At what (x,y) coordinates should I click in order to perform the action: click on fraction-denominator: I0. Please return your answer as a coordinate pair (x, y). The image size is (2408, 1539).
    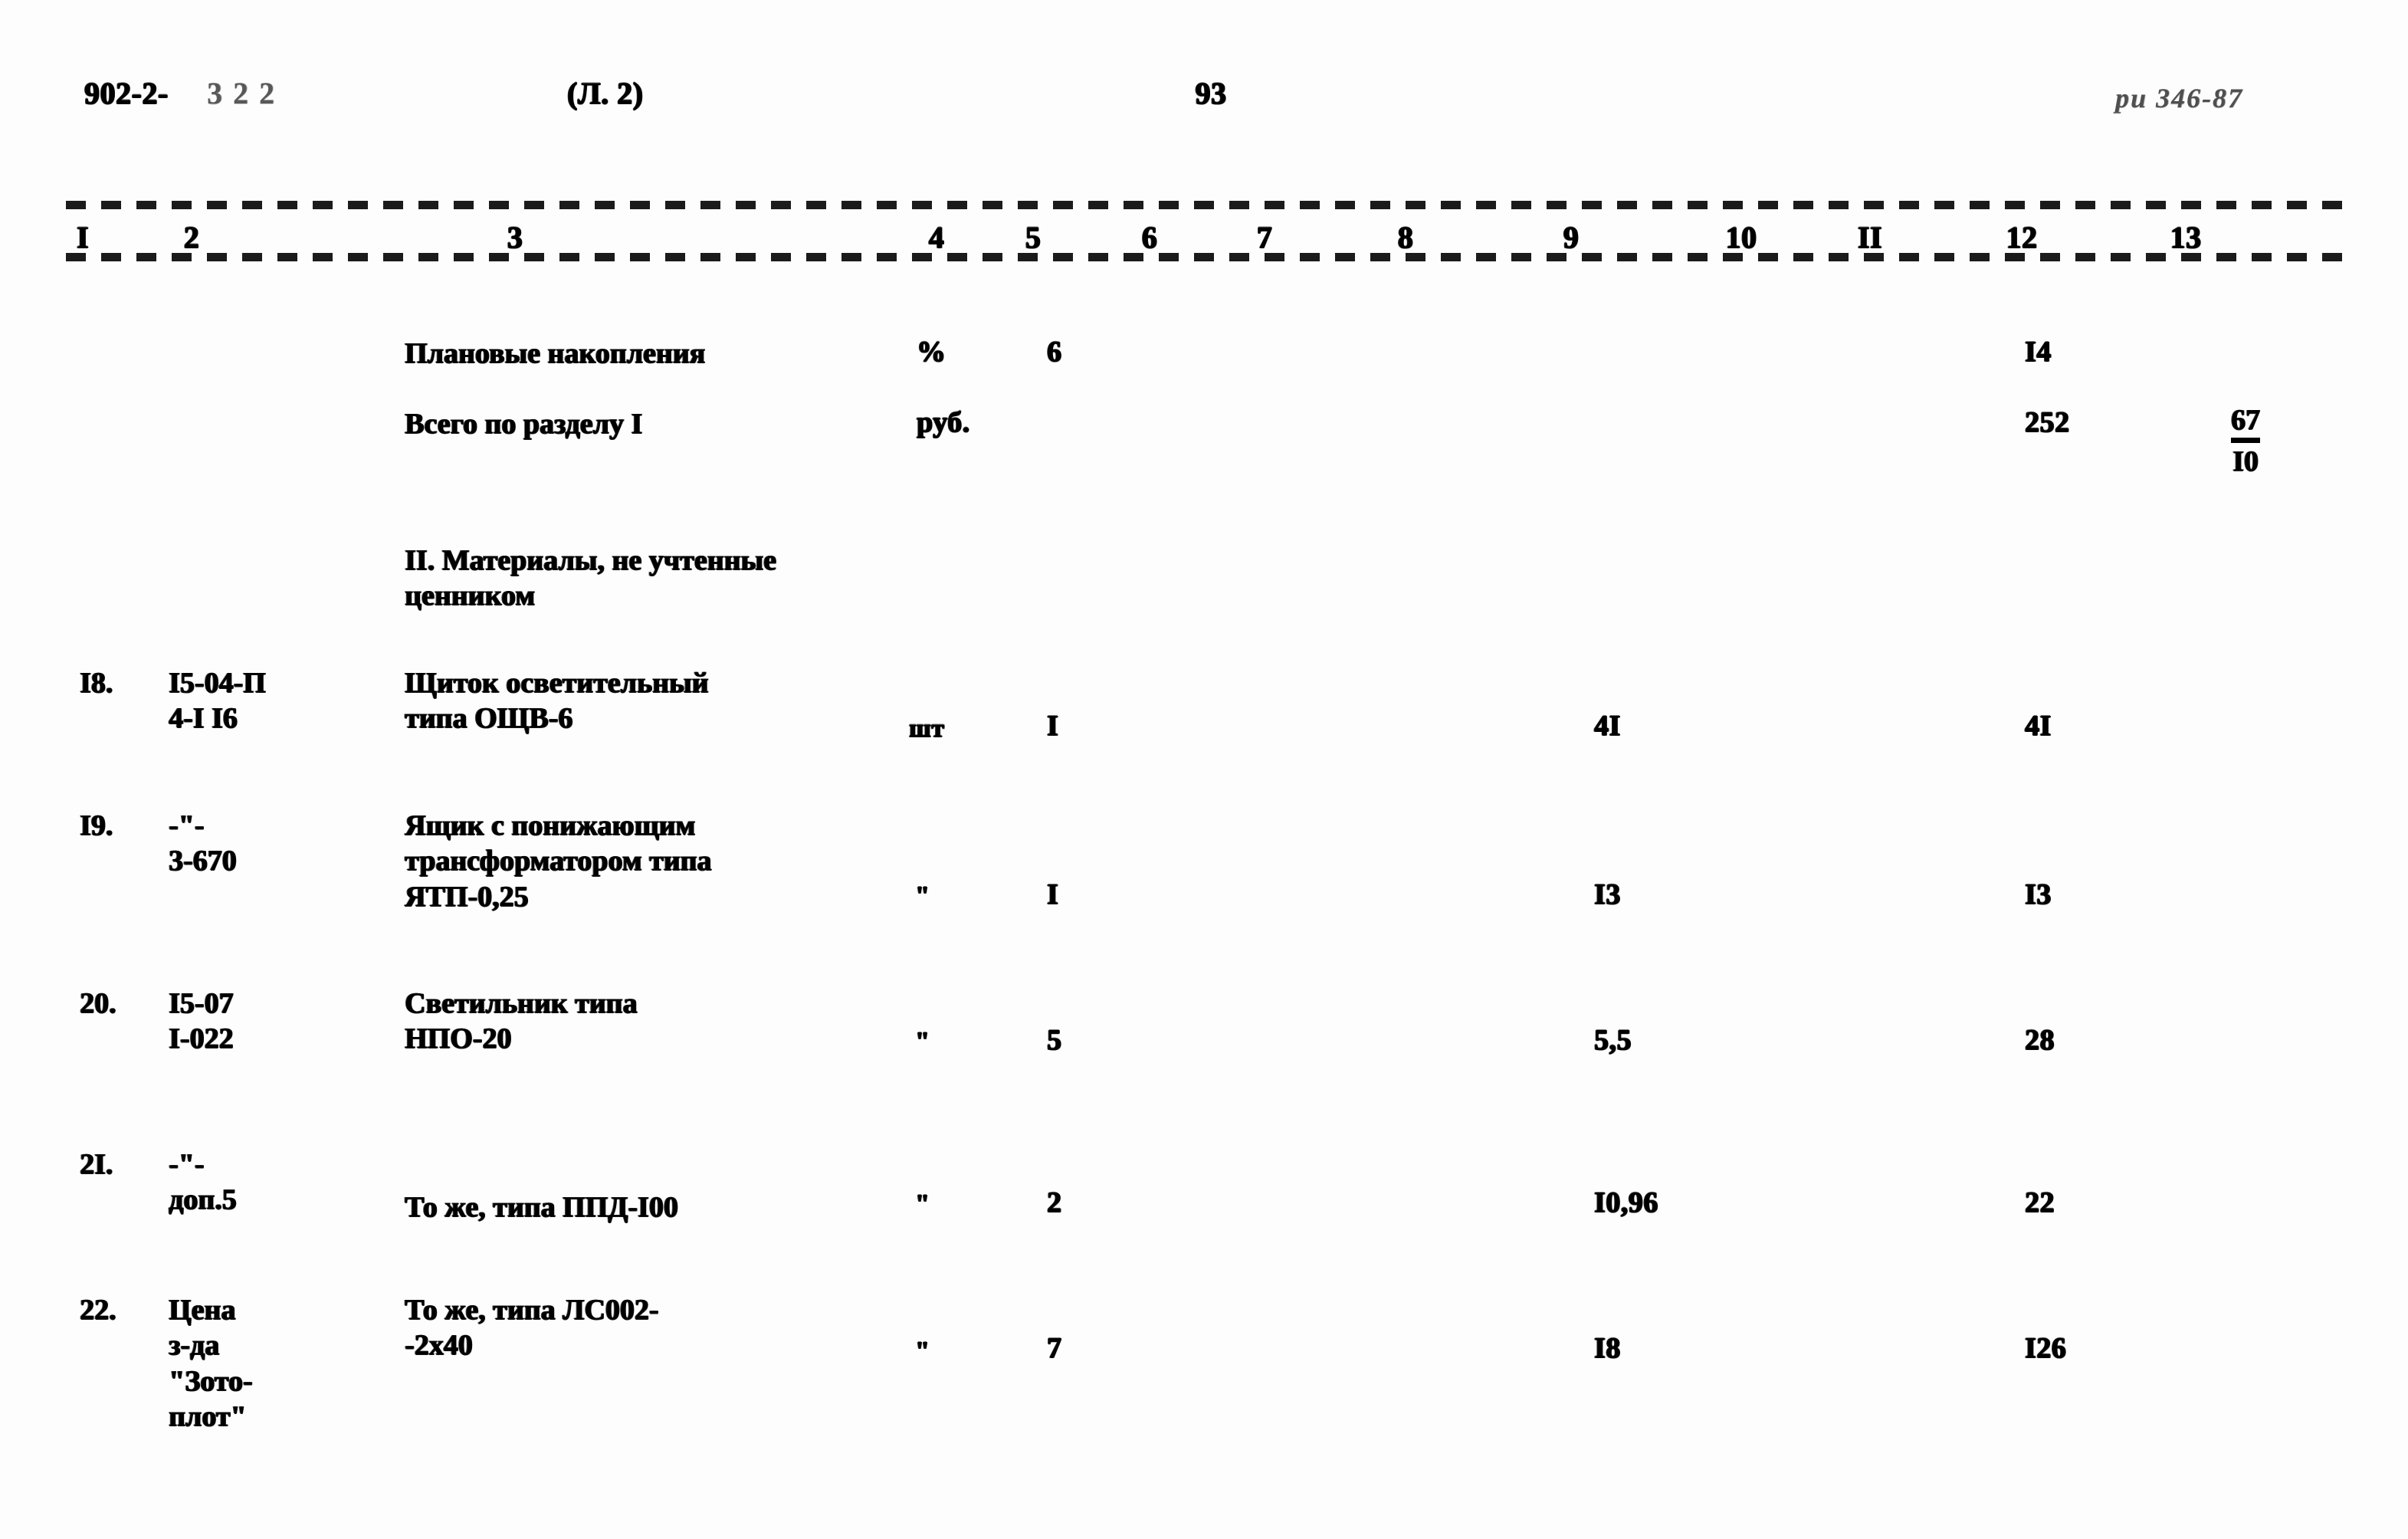
    Looking at the image, I should click on (2245, 461).